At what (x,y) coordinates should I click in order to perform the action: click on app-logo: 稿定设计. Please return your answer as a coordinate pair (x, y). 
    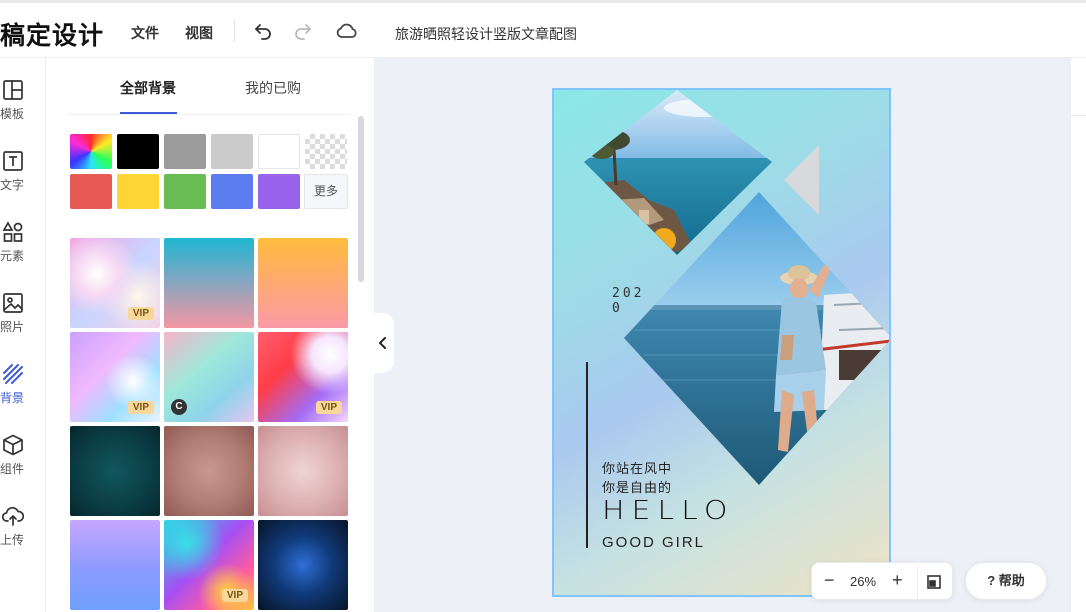
    Looking at the image, I should click on (52, 34).